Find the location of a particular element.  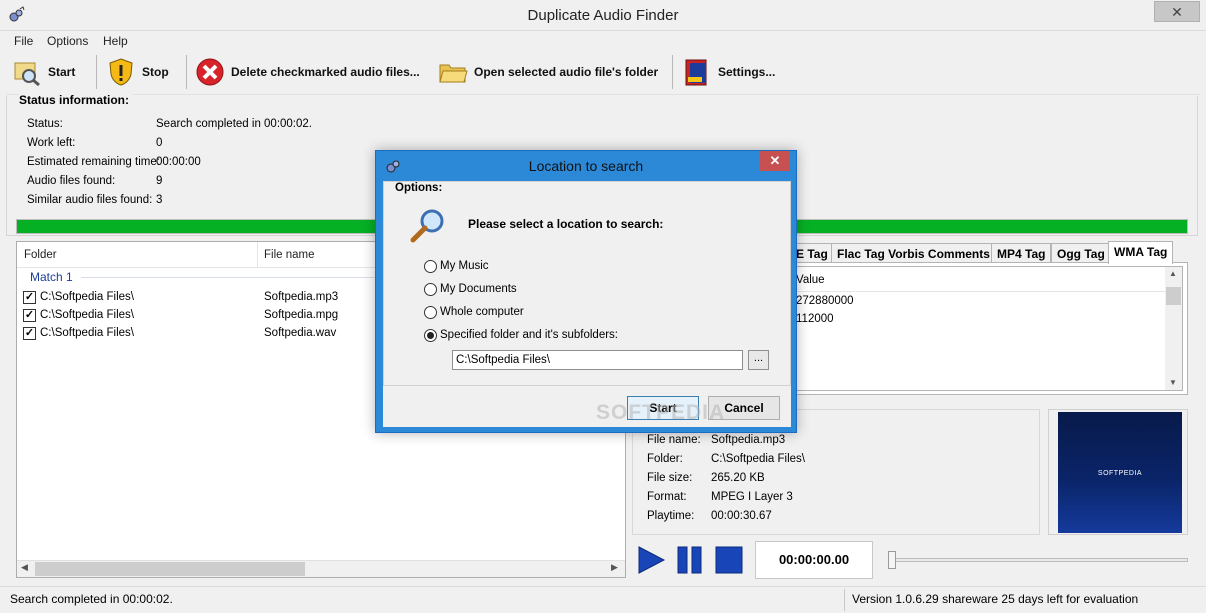

menu-file: File is located at coordinates (23, 41).